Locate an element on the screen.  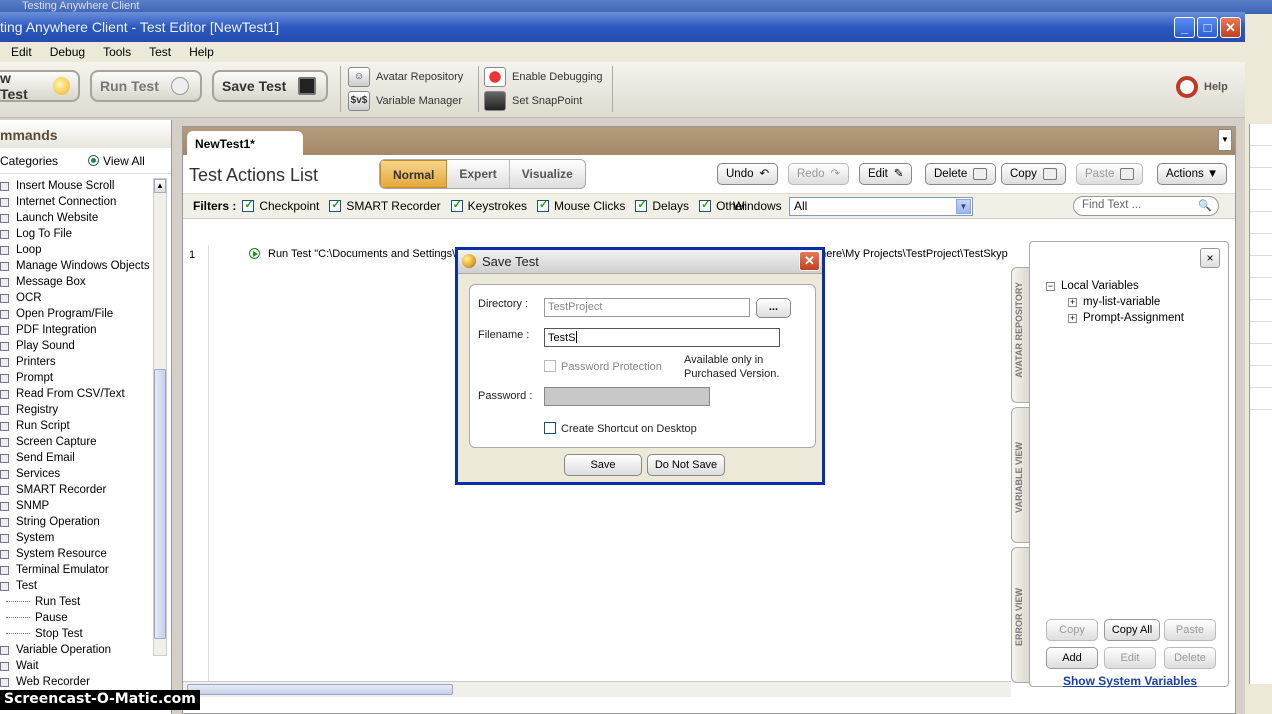
command-item: Test is located at coordinates (76, 586).